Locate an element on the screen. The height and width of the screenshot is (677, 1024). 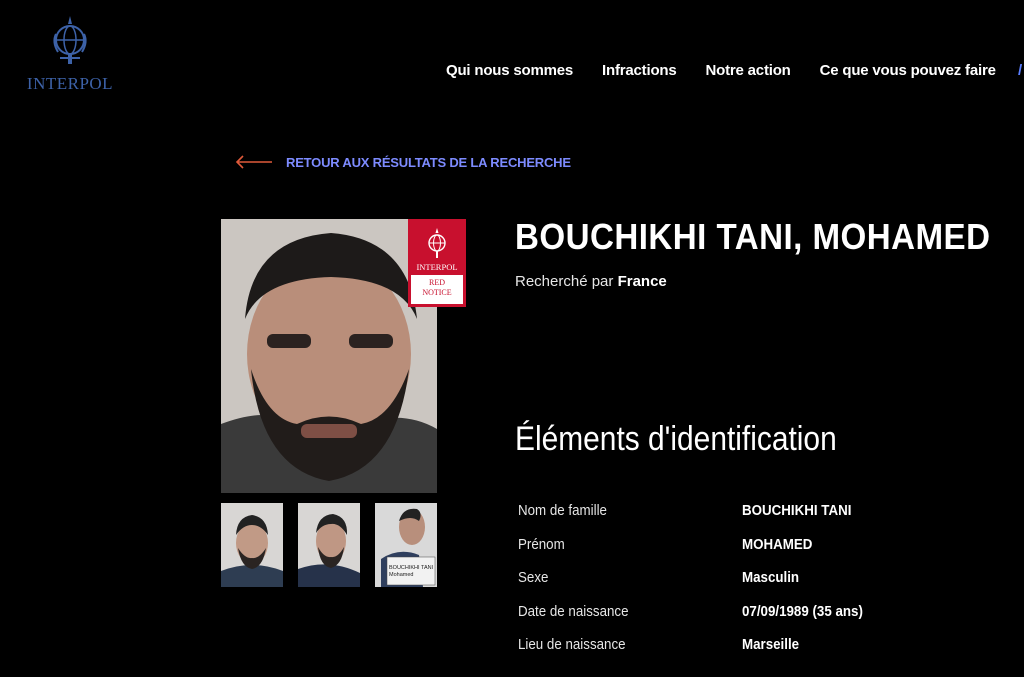
wanted-by-country: France is located at coordinates (642, 281).